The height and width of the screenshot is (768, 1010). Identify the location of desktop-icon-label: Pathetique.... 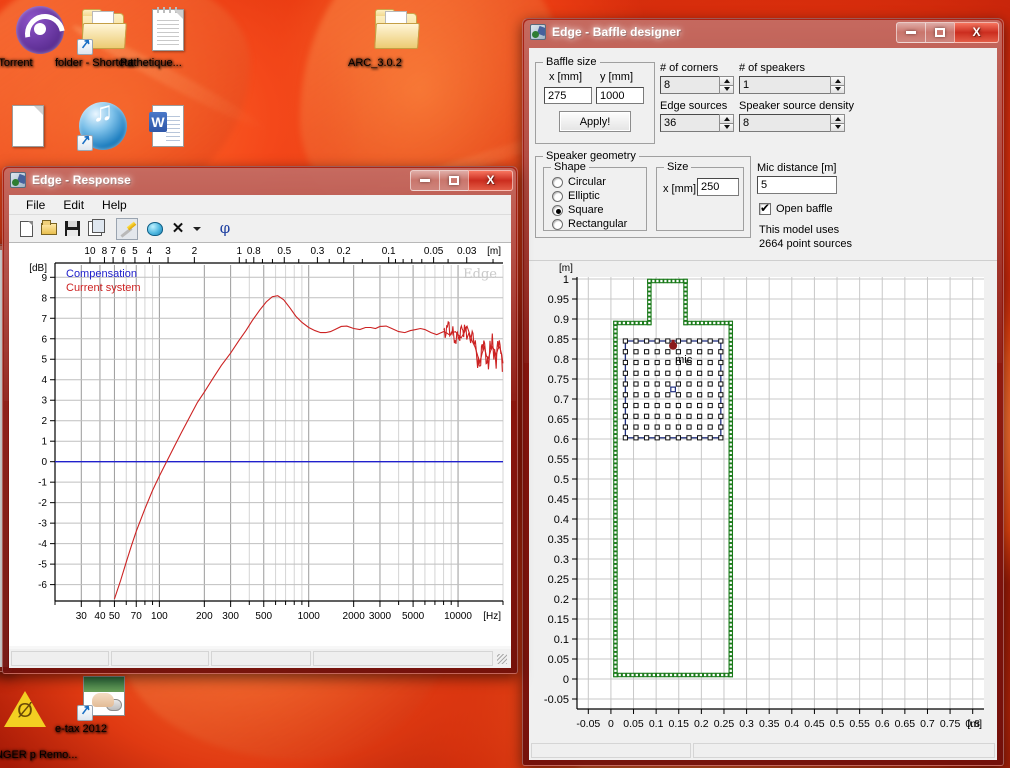
(151, 63).